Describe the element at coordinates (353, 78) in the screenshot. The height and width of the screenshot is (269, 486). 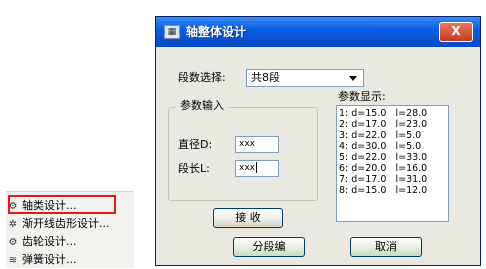
I see `chevron-down-icon` at that location.